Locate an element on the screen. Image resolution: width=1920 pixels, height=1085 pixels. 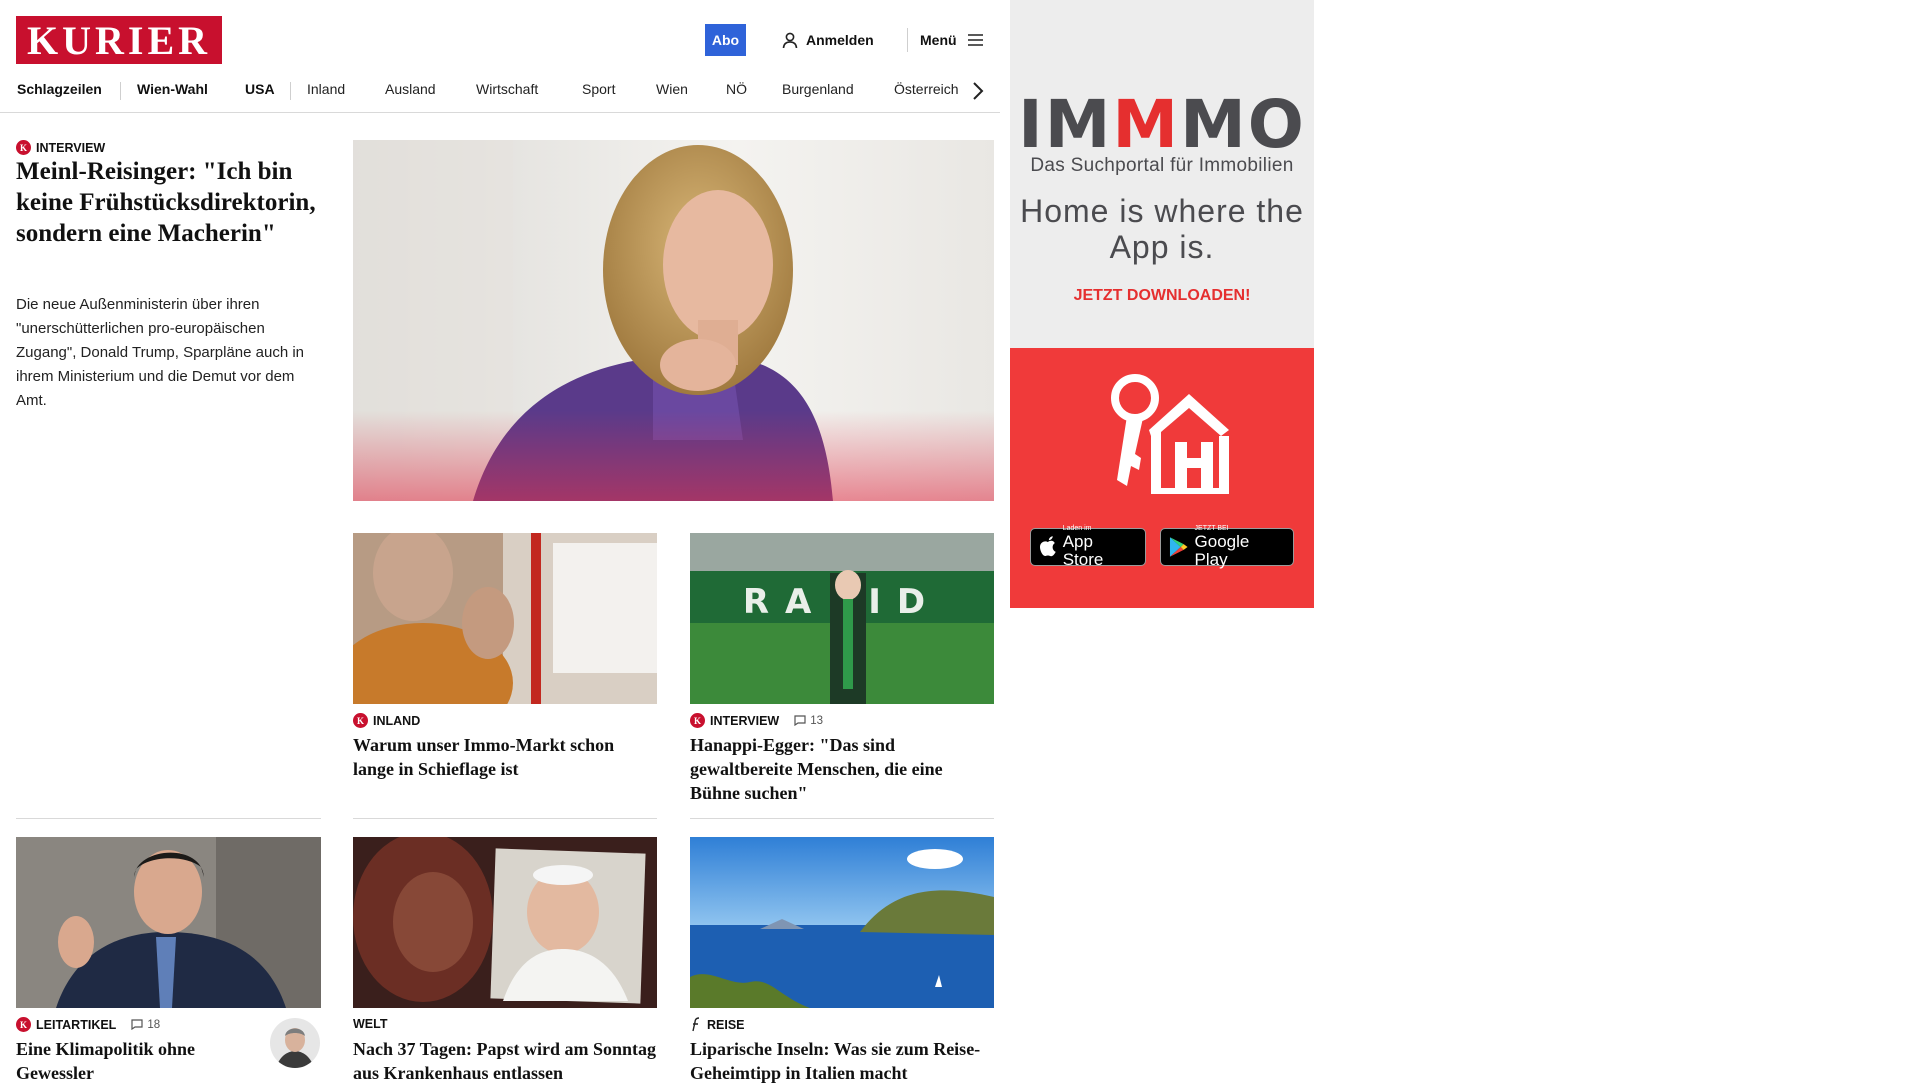
politician-photo is located at coordinates (168, 922).